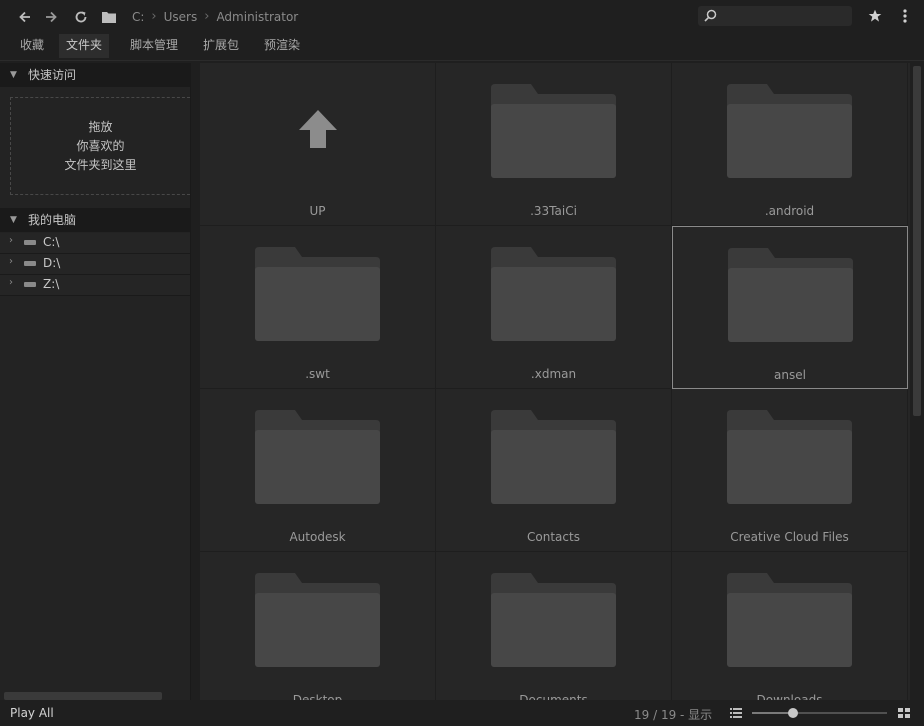 This screenshot has height=726, width=924. What do you see at coordinates (710, 17) in the screenshot?
I see `search-icon` at bounding box center [710, 17].